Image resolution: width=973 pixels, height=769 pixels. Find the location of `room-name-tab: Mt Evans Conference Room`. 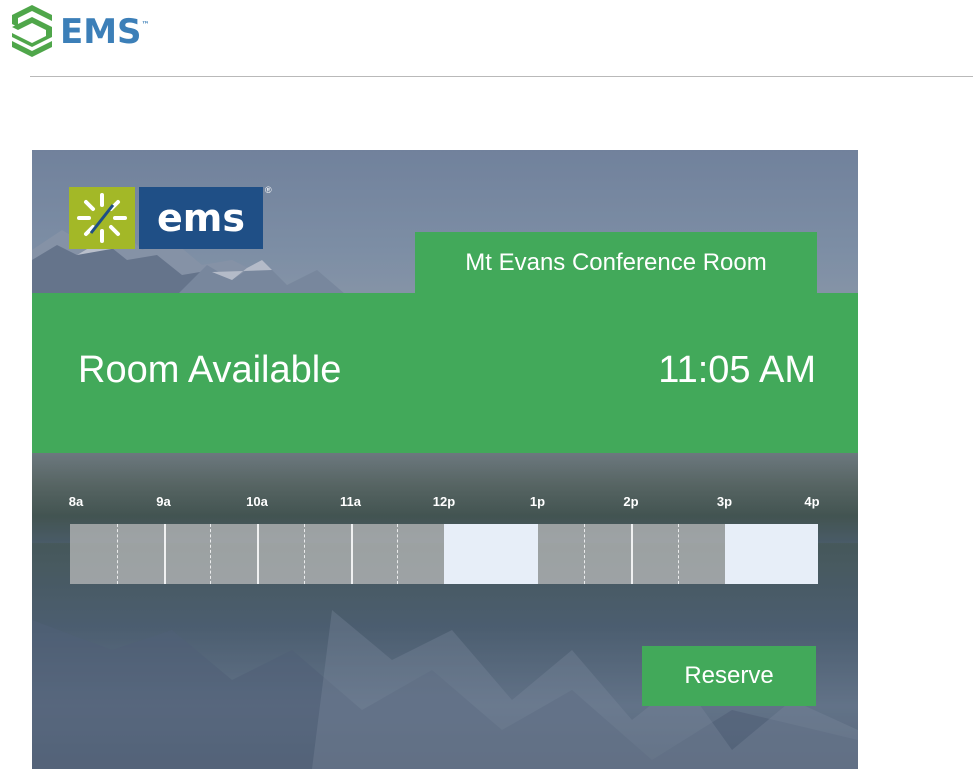

room-name-tab: Mt Evans Conference Room is located at coordinates (616, 263).